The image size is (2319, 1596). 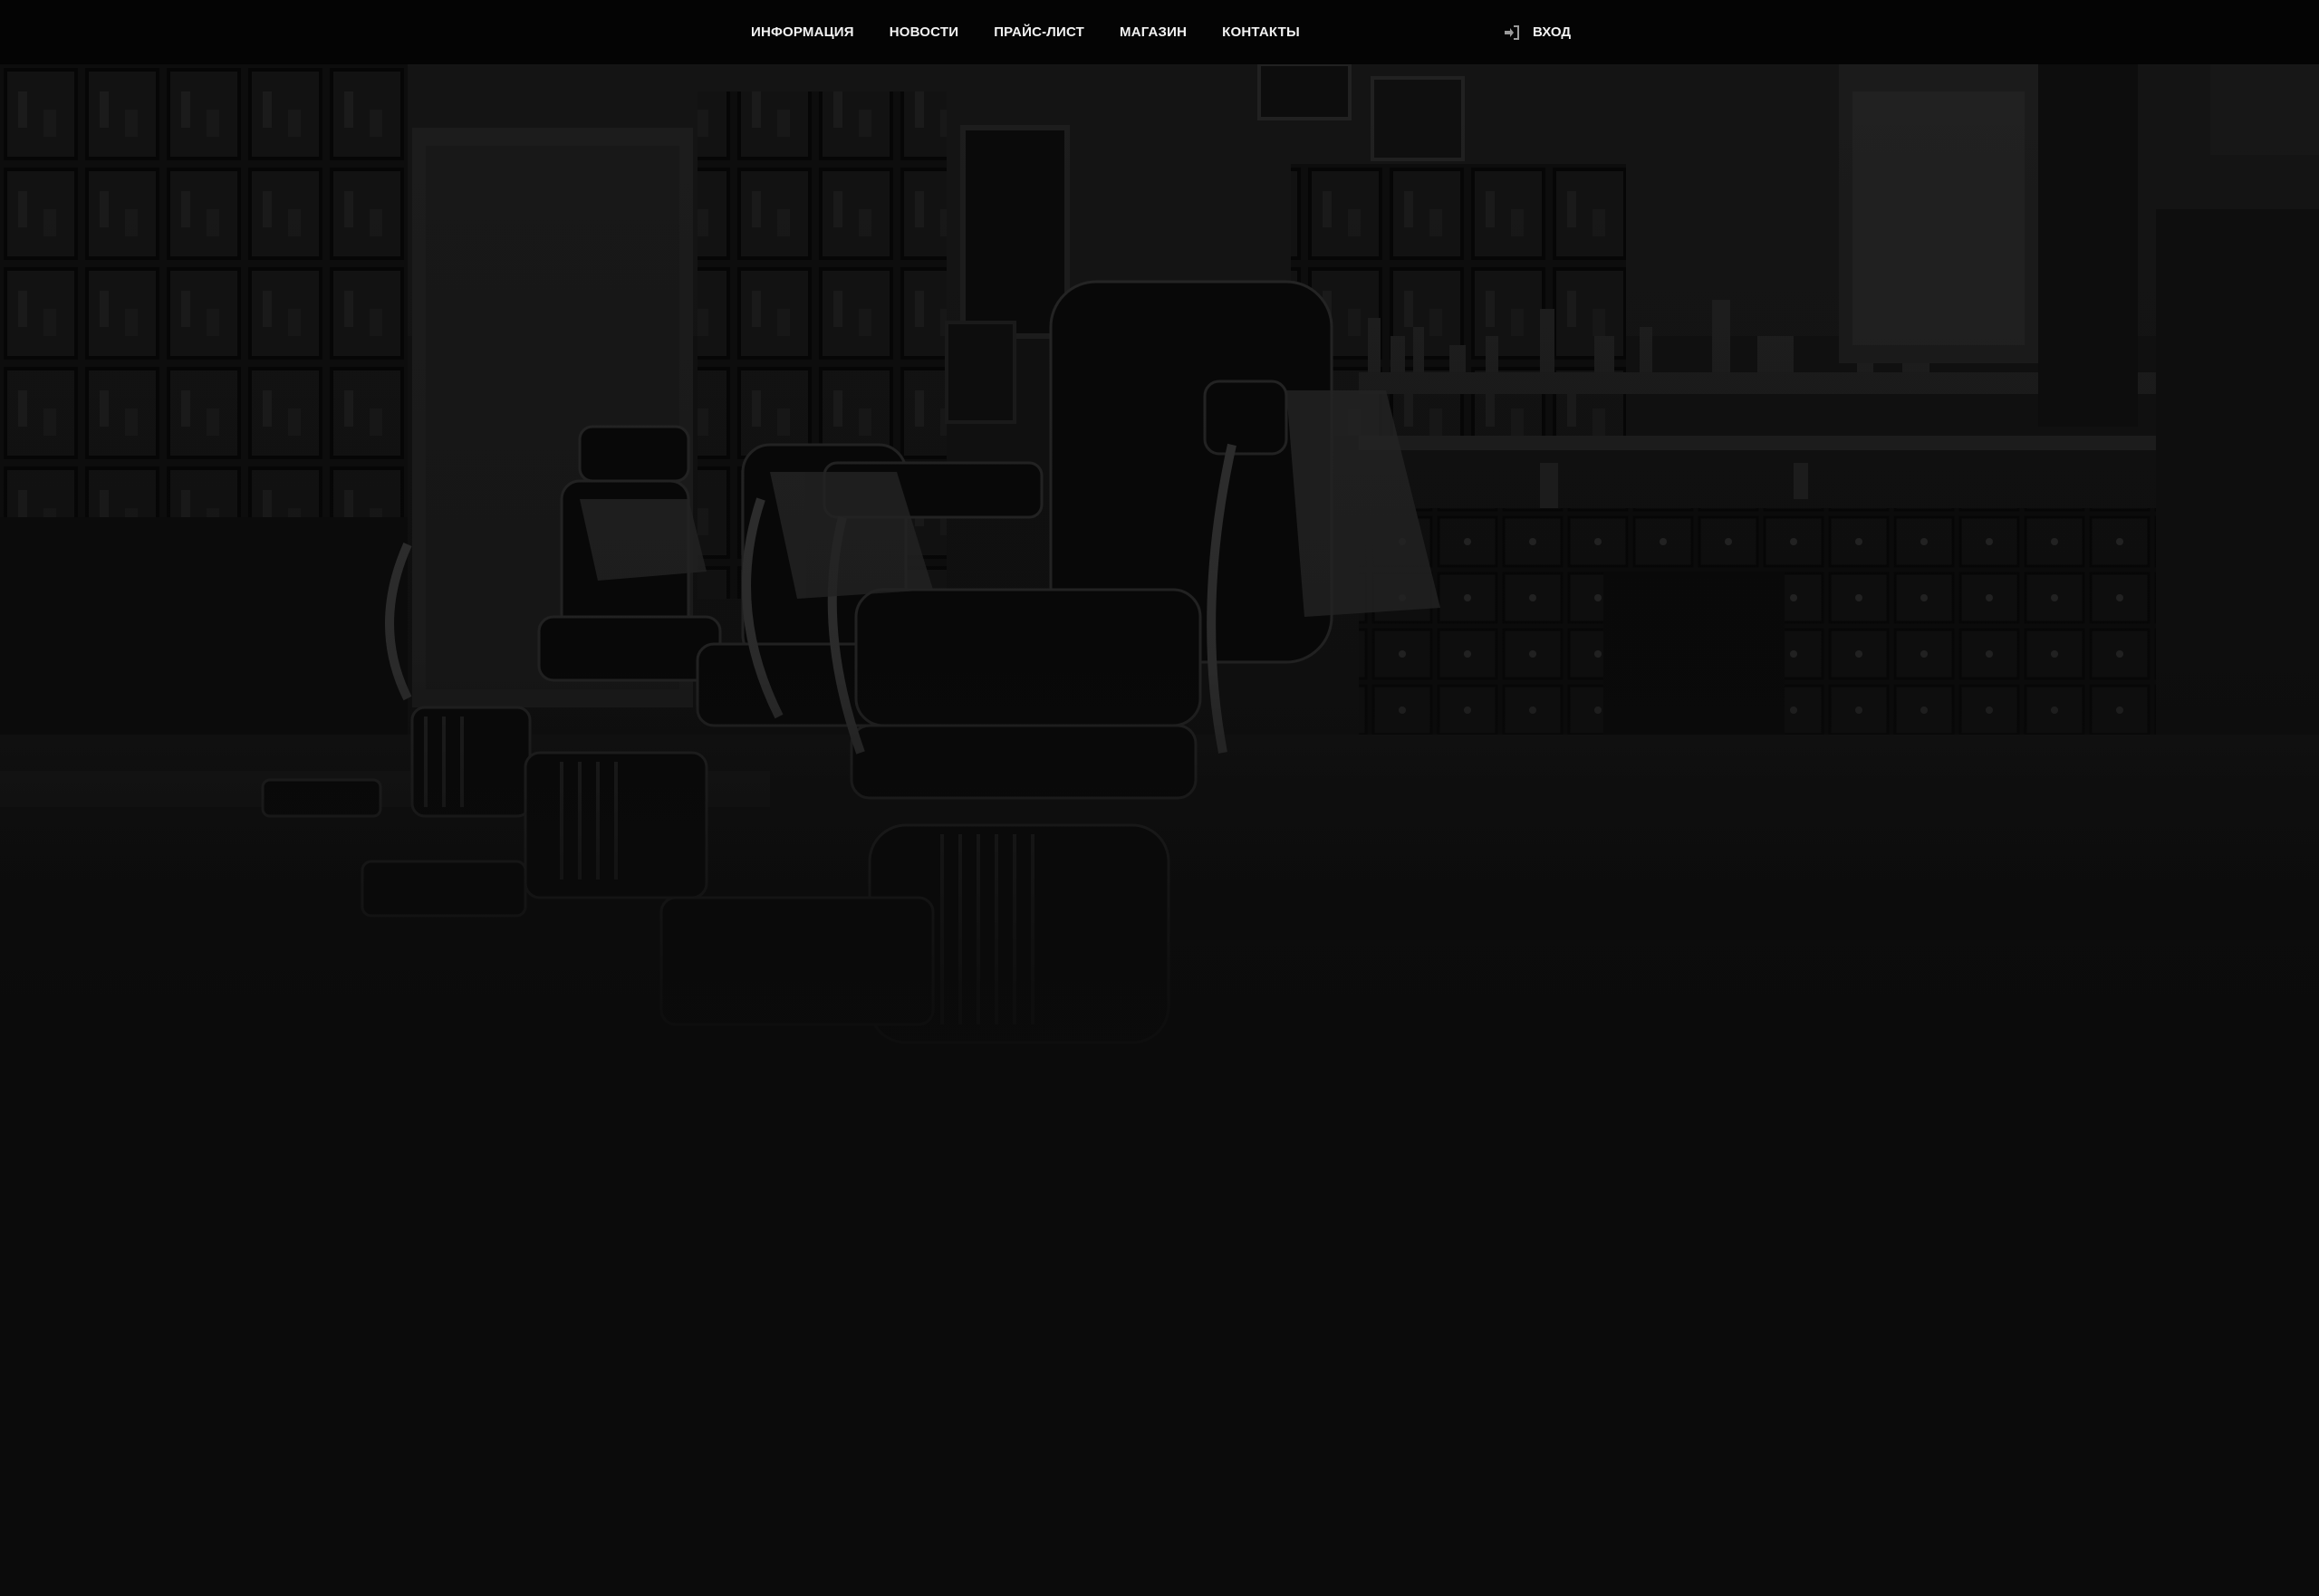 I want to click on nav-item-price-list: ПРАЙС-ЛИСТ, so click(x=1039, y=32).